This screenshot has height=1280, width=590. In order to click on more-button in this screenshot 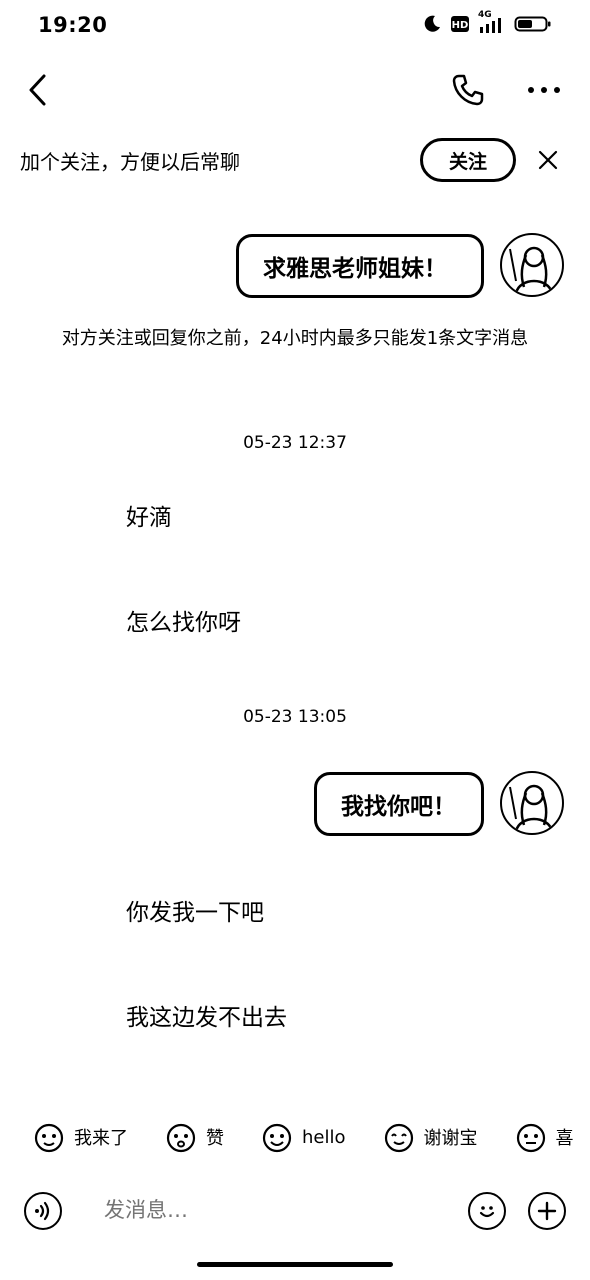, I will do `click(544, 90)`.